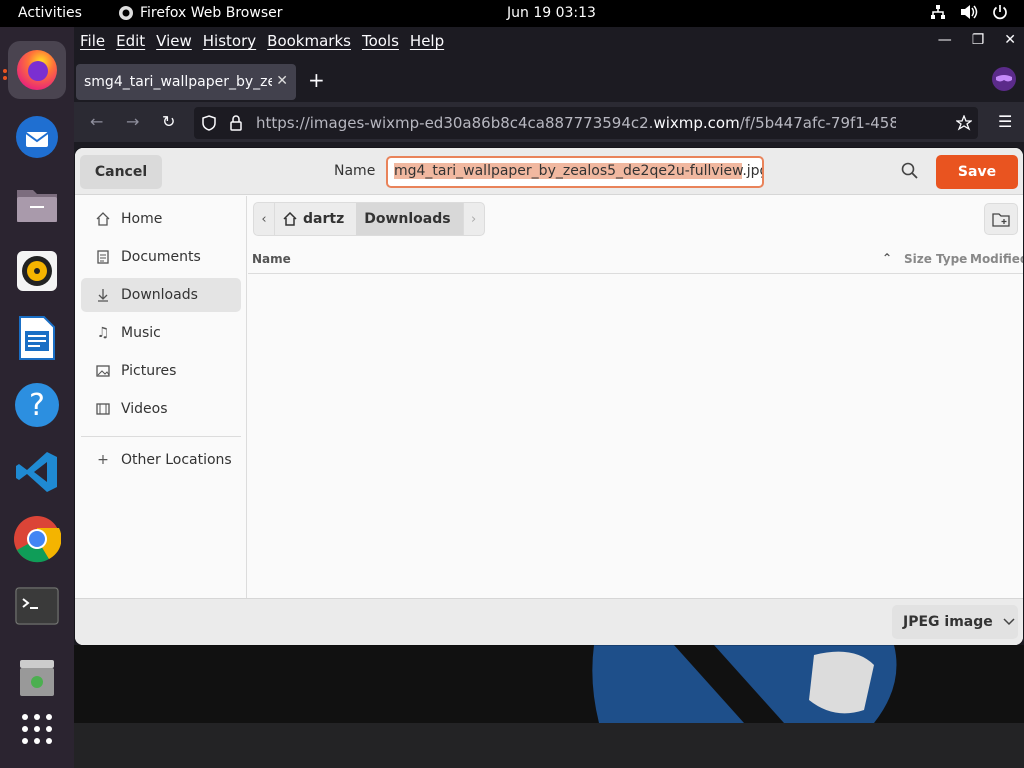 The height and width of the screenshot is (768, 1024). What do you see at coordinates (887, 258) in the screenshot?
I see `sort-ascending-icon: ⌃` at bounding box center [887, 258].